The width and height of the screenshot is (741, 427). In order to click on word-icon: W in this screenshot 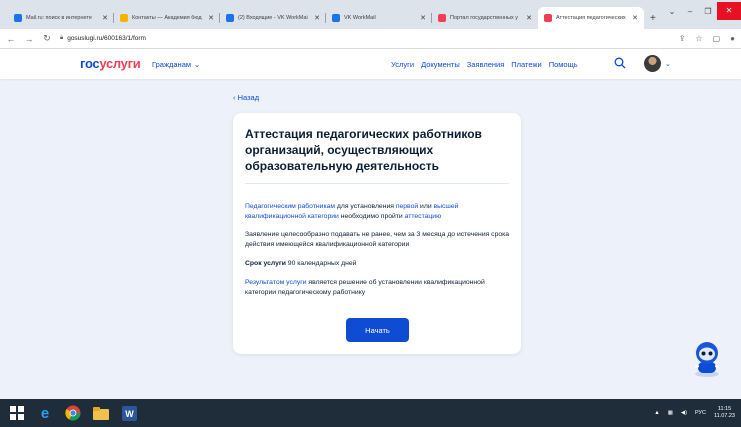, I will do `click(129, 413)`.